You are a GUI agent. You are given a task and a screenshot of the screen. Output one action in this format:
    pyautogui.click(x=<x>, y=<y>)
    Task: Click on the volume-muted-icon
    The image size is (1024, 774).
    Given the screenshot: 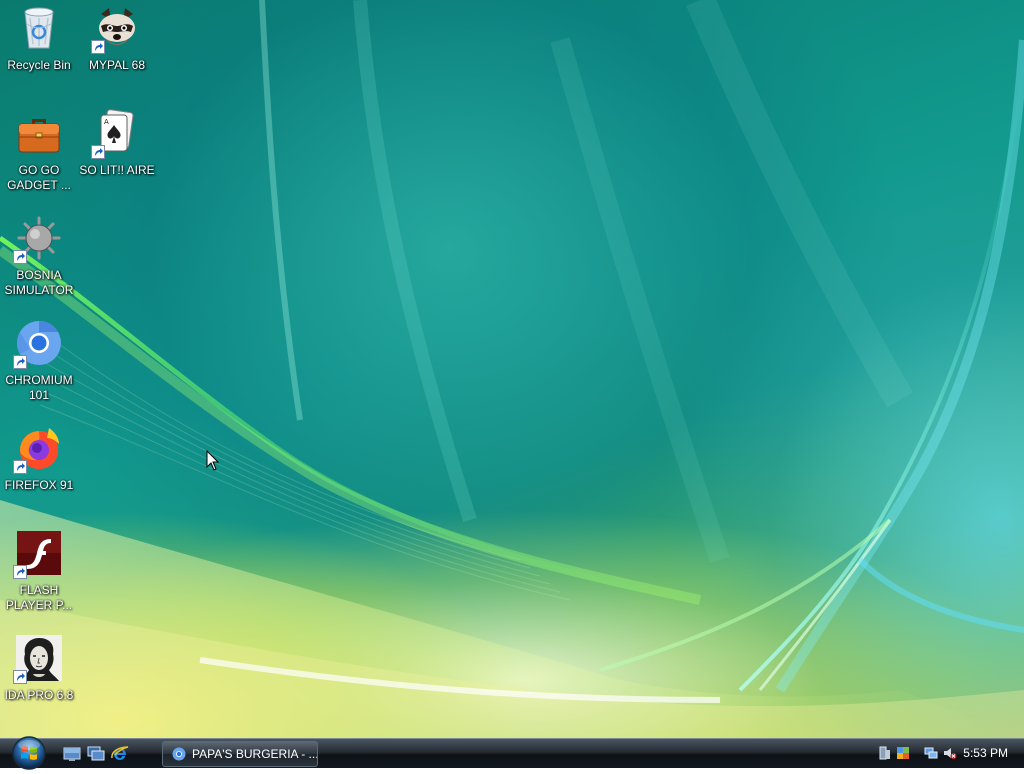 What is the action you would take?
    pyautogui.click(x=950, y=753)
    